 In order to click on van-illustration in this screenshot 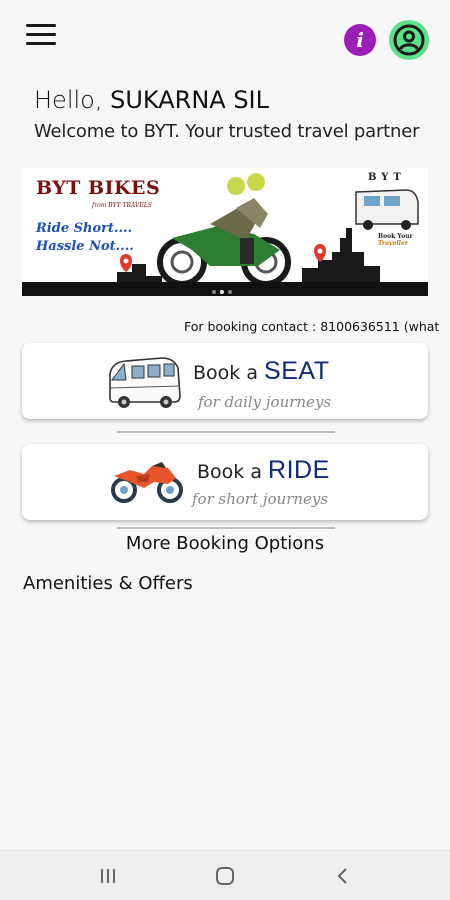, I will do `click(387, 209)`.